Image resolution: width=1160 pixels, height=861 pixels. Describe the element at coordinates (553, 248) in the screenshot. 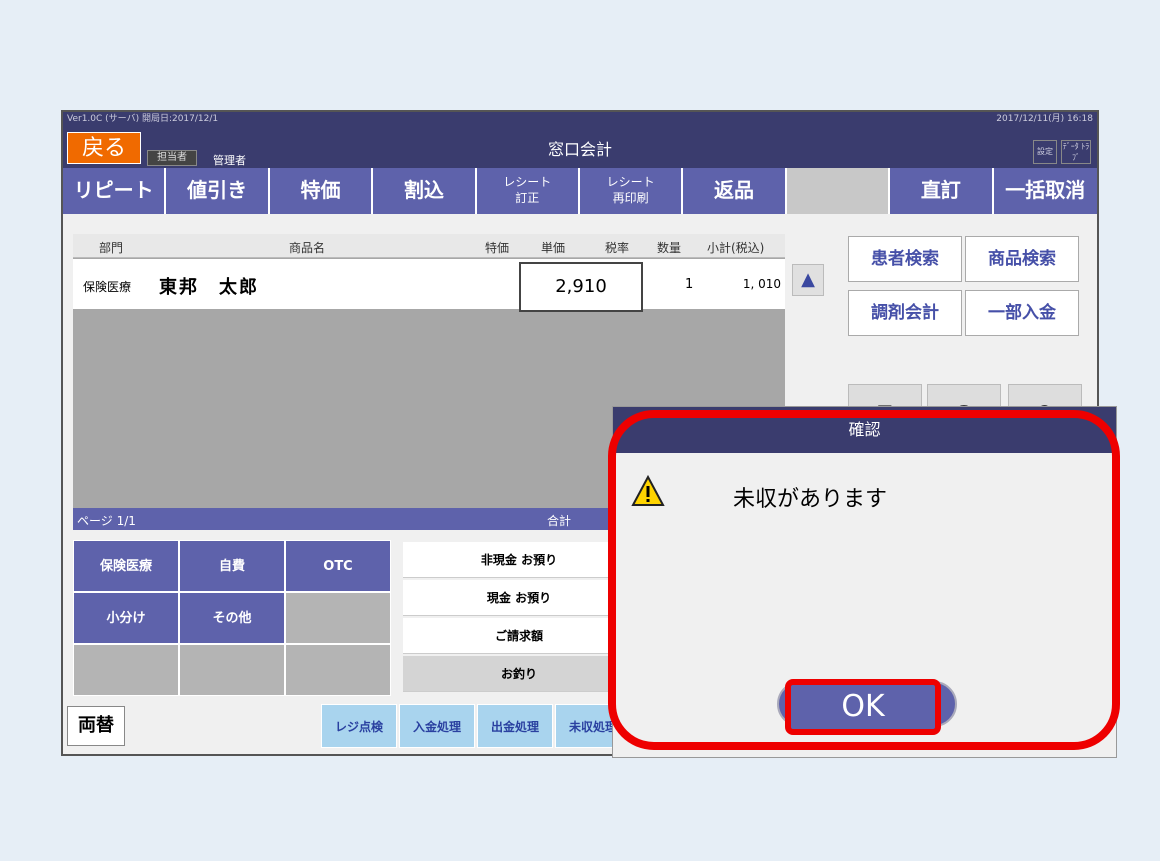

I see `col-price: 単価` at that location.